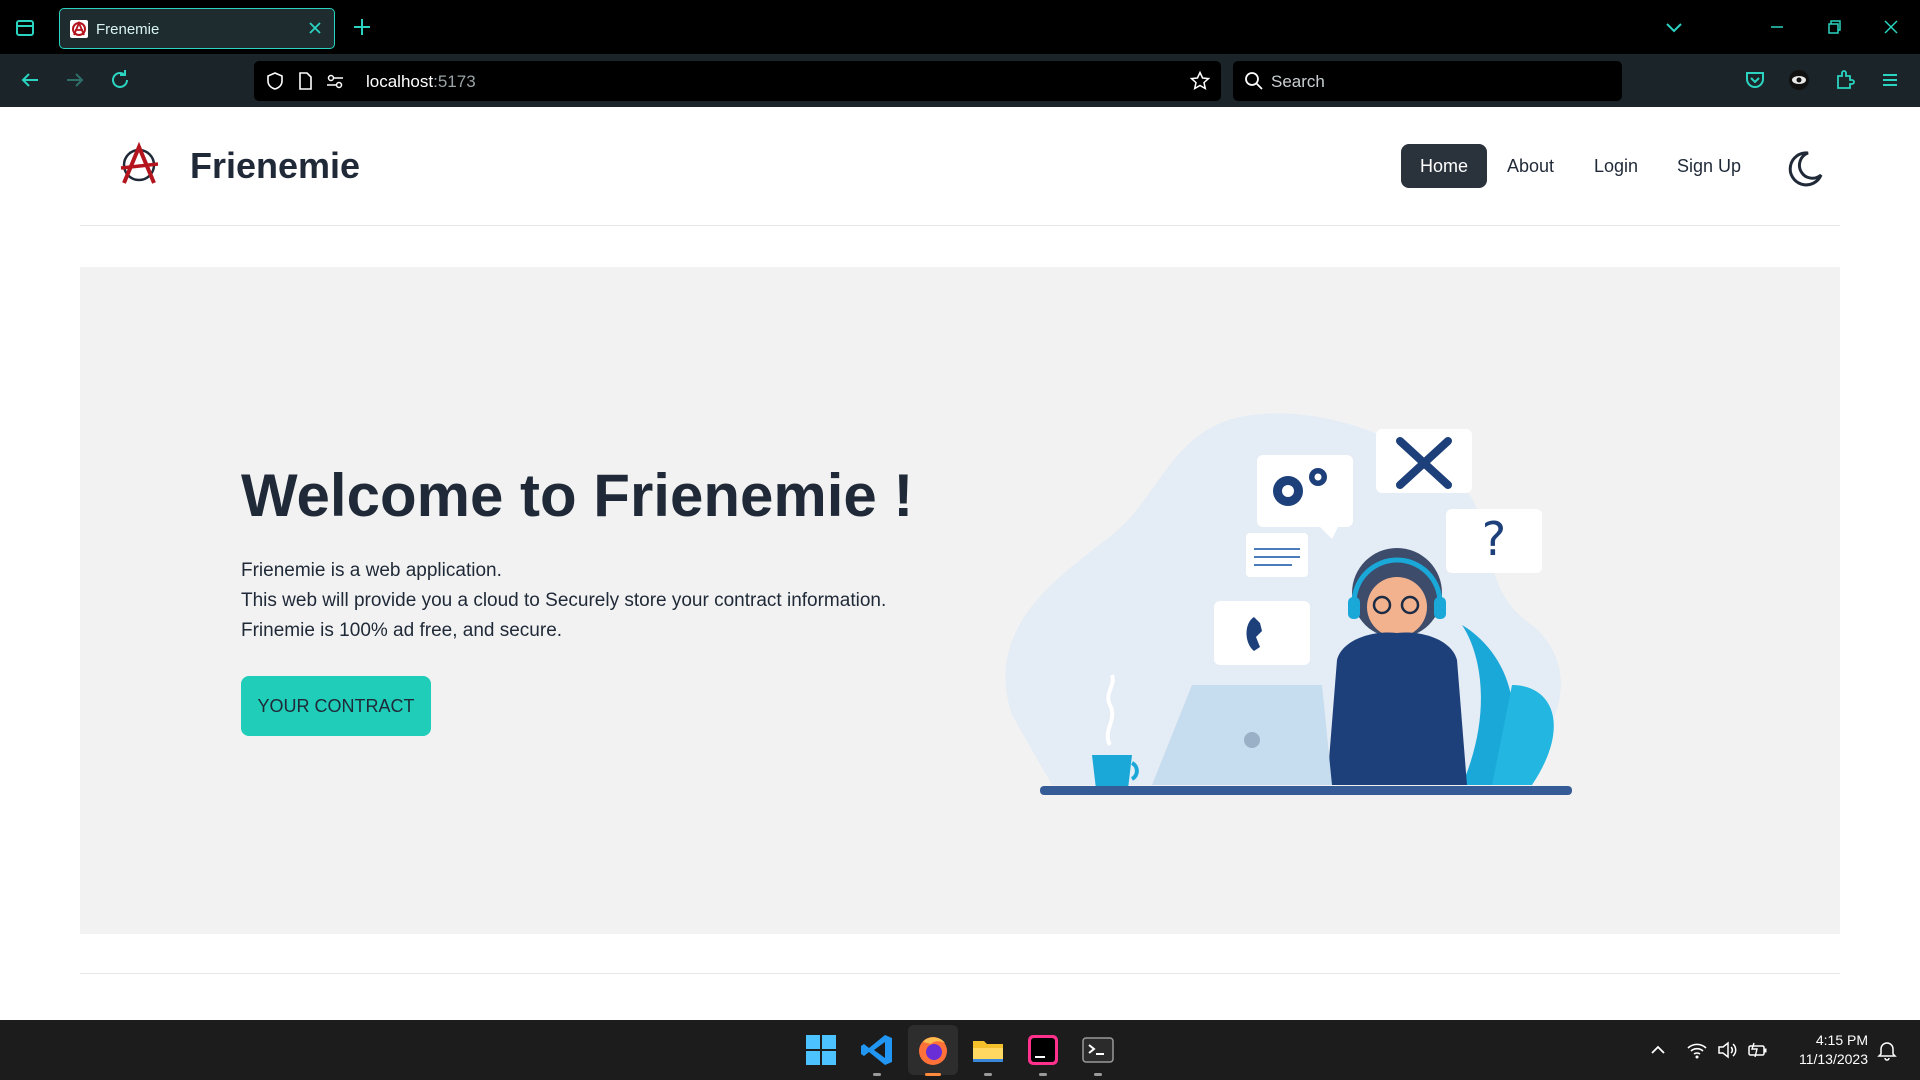 This screenshot has width=1920, height=1080. Describe the element at coordinates (877, 1074) in the screenshot. I see `vscode-running-indicator` at that location.